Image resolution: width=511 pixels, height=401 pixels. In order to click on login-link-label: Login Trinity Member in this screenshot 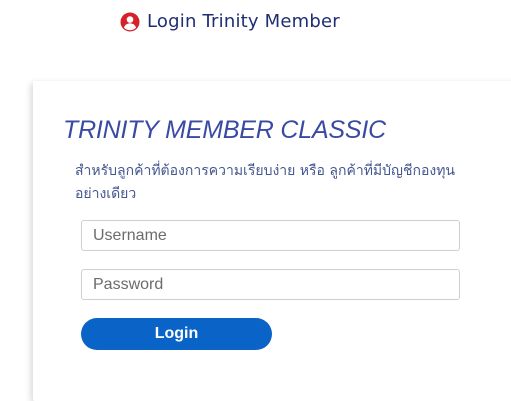, I will do `click(243, 21)`.